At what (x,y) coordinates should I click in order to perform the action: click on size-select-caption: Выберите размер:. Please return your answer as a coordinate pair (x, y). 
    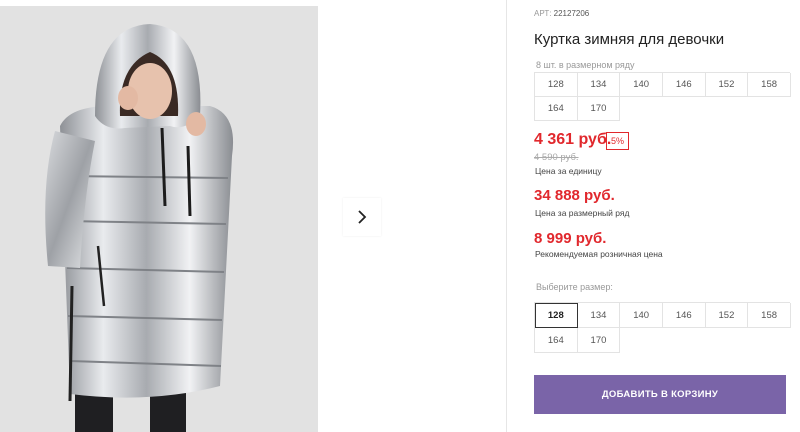
    Looking at the image, I should click on (574, 287).